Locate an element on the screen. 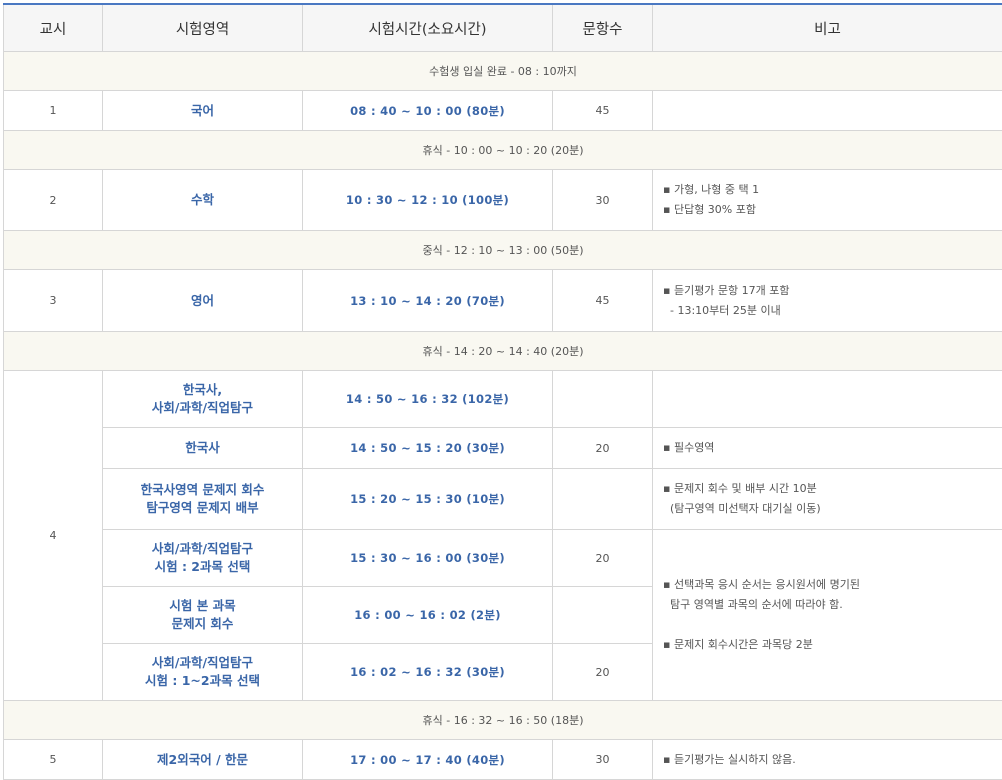 The height and width of the screenshot is (780, 1002). time-cell: 14 : 50 ~ 16 : 32 (102분) is located at coordinates (428, 399).